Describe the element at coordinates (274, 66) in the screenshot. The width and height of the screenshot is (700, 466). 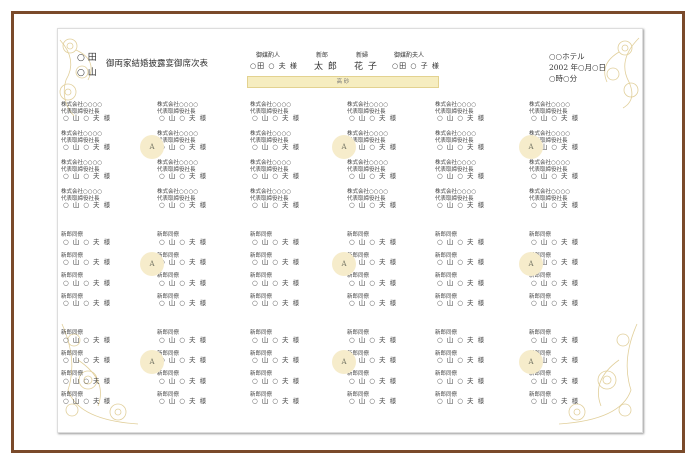
I see `matchmaker-name: ○田 ○ 夫 様` at that location.